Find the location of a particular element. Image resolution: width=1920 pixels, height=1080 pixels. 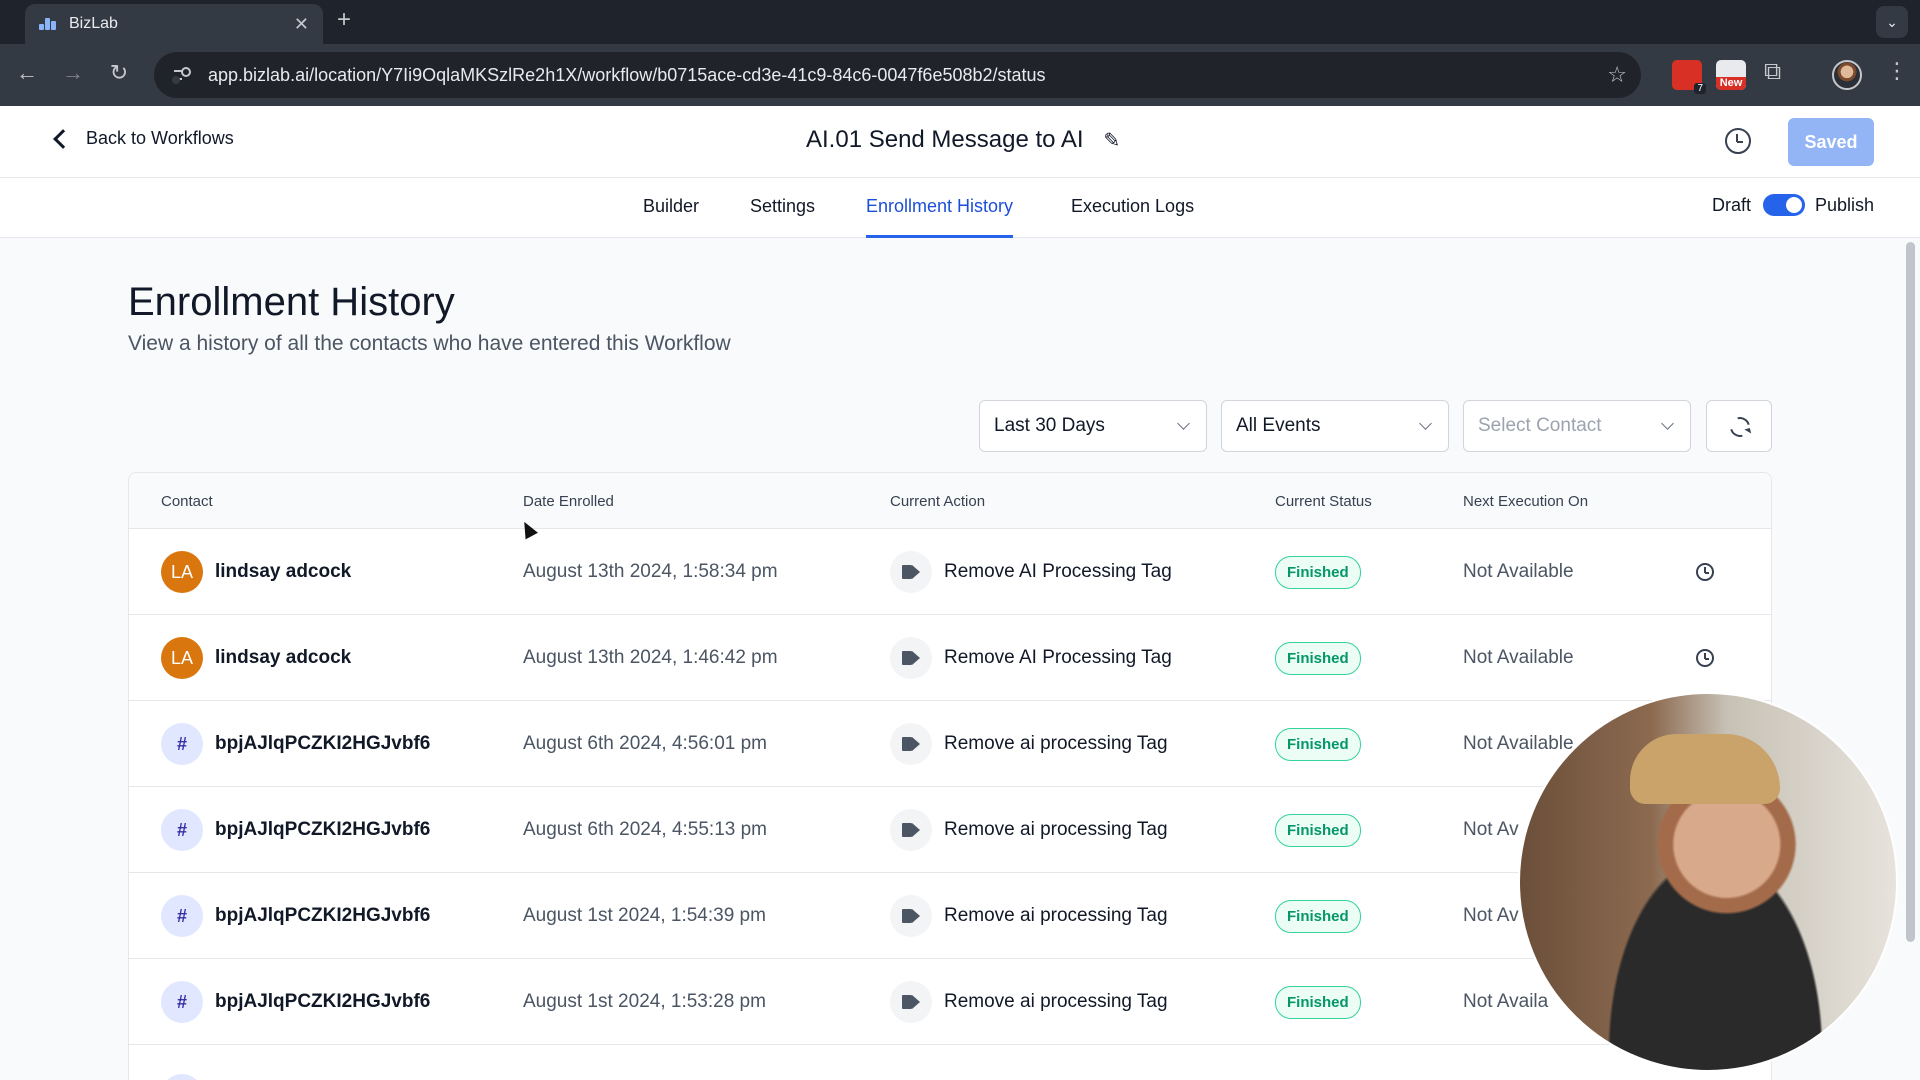

extension-new-icon: New is located at coordinates (1731, 75).